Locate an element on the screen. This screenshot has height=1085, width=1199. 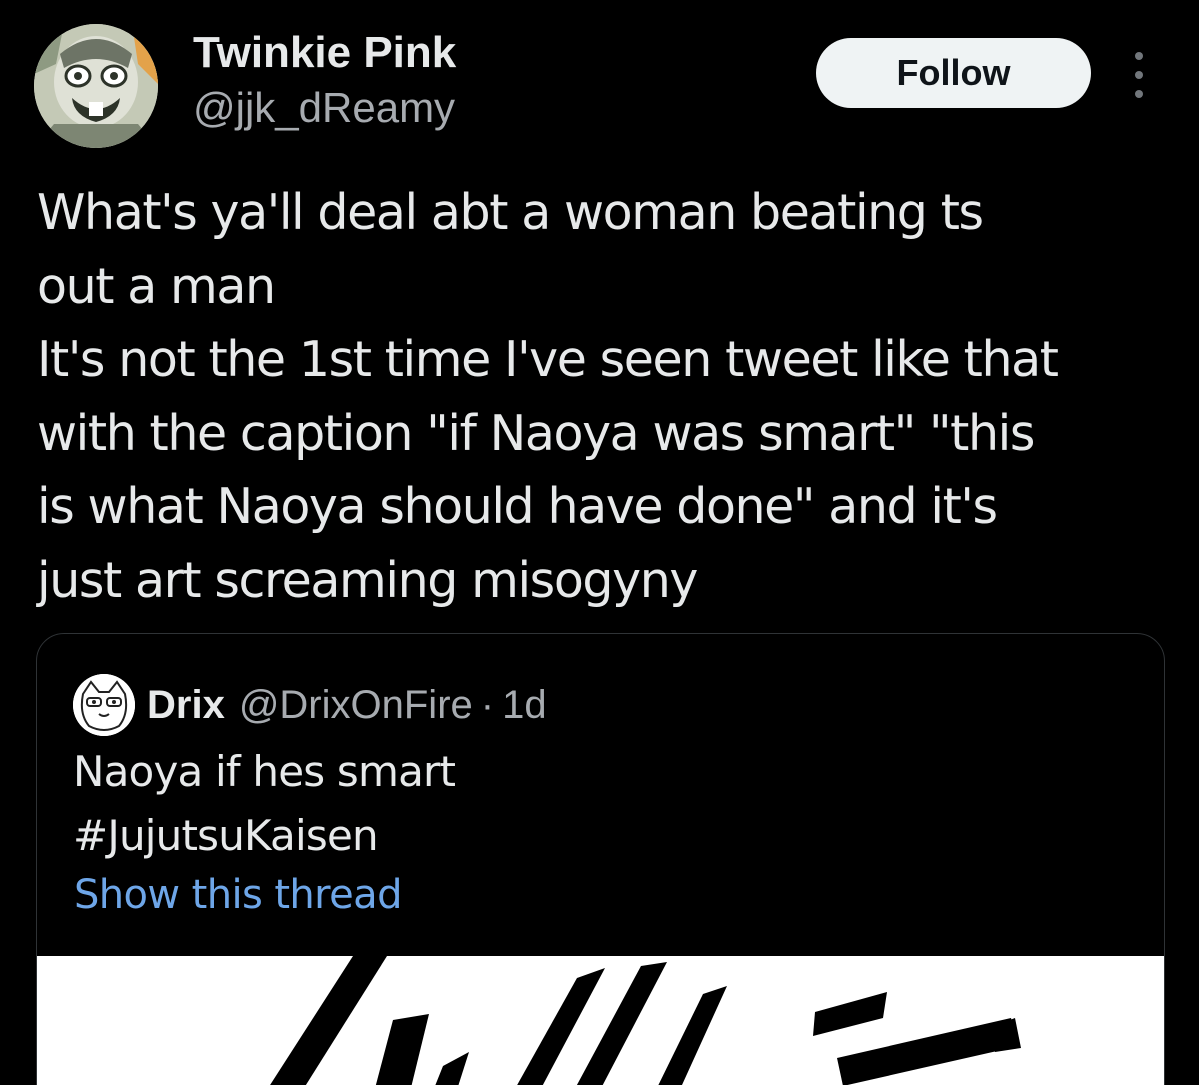
avatar-image is located at coordinates (96, 86).